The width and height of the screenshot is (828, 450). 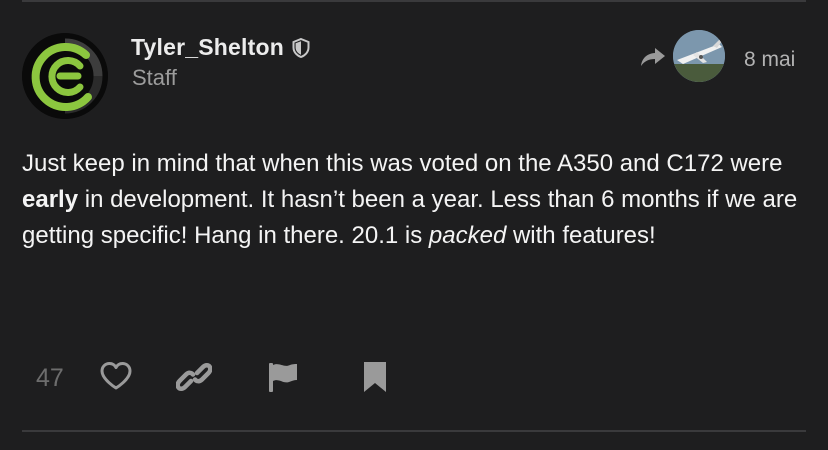 I want to click on heart-icon, so click(x=116, y=376).